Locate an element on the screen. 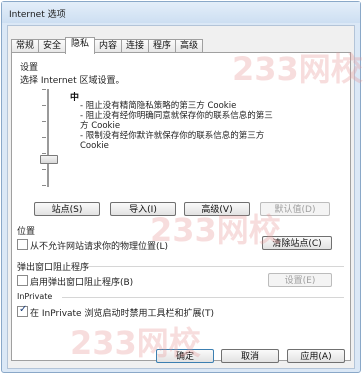  window-title: Internet 选项 is located at coordinates (37, 15).